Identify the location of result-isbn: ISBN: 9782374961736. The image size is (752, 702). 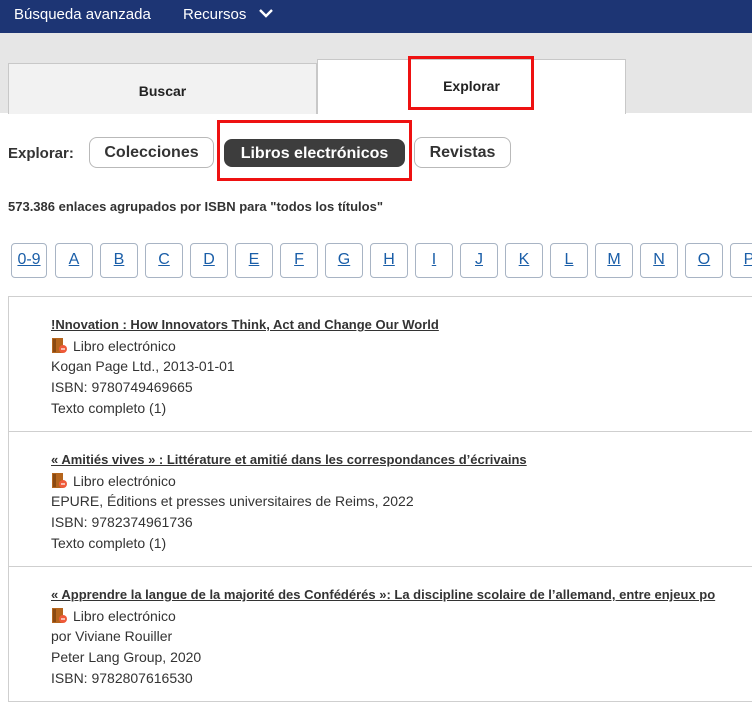
(122, 522).